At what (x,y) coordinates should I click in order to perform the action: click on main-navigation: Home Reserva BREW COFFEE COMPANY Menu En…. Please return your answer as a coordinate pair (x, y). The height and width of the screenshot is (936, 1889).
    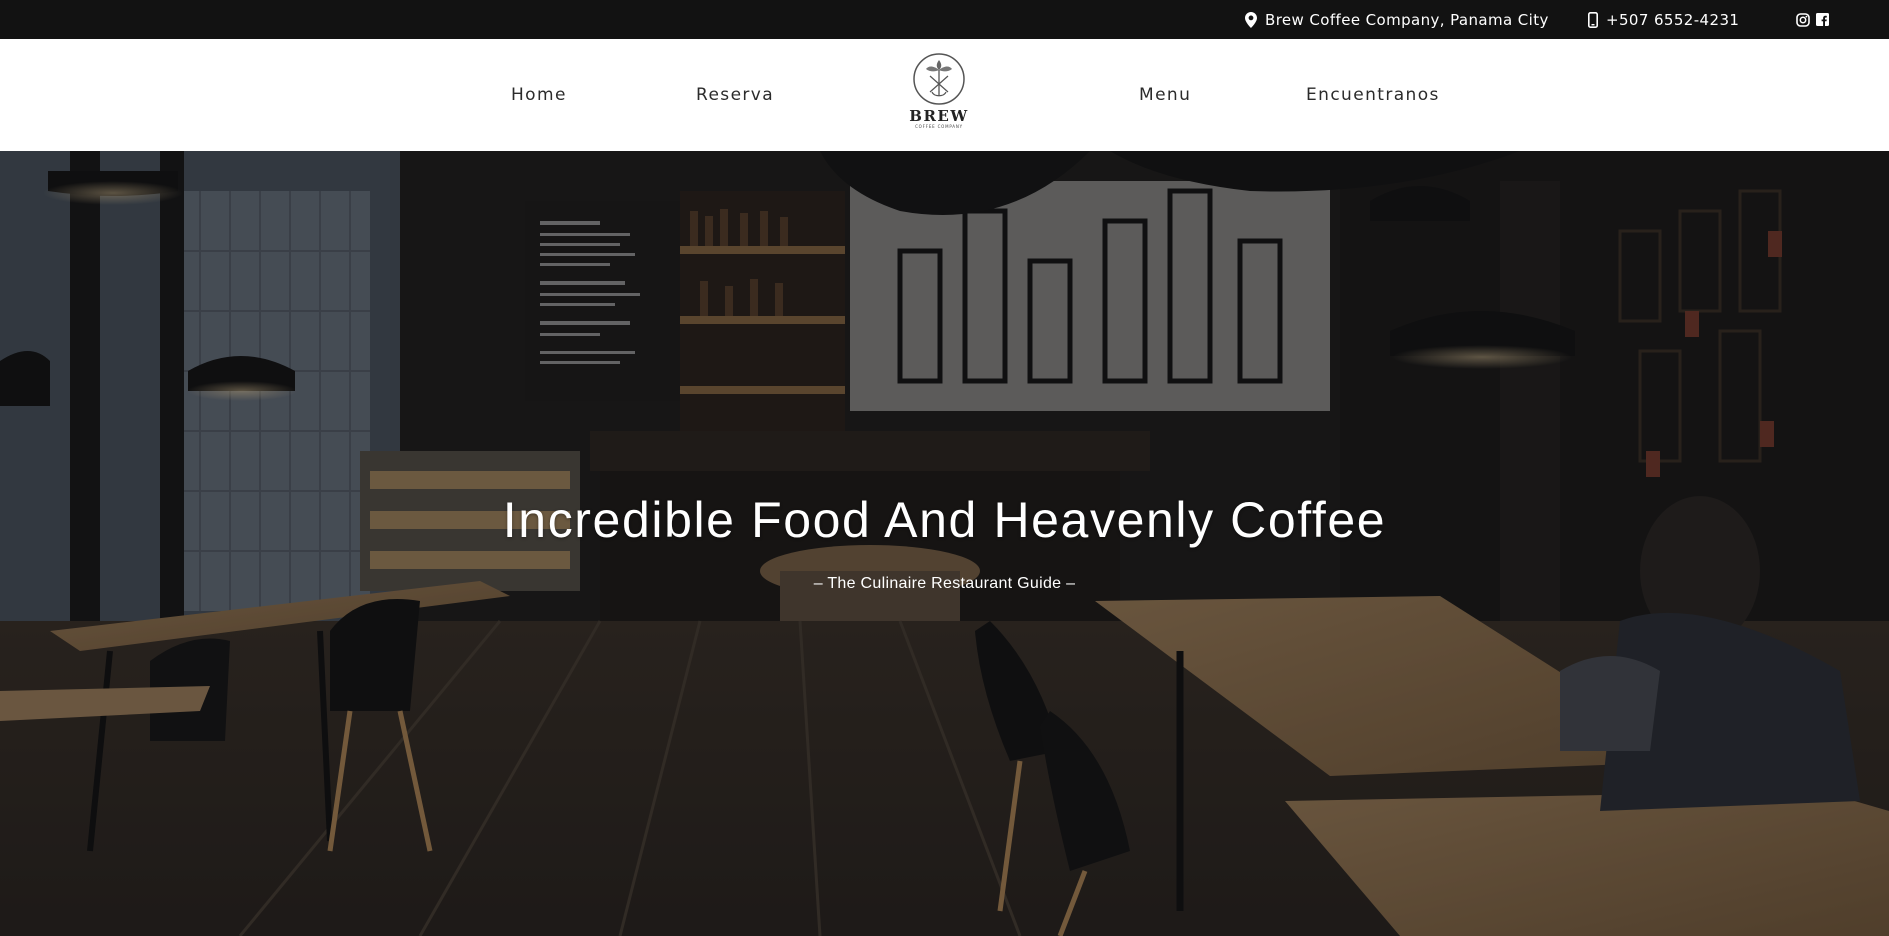
    Looking at the image, I should click on (944, 95).